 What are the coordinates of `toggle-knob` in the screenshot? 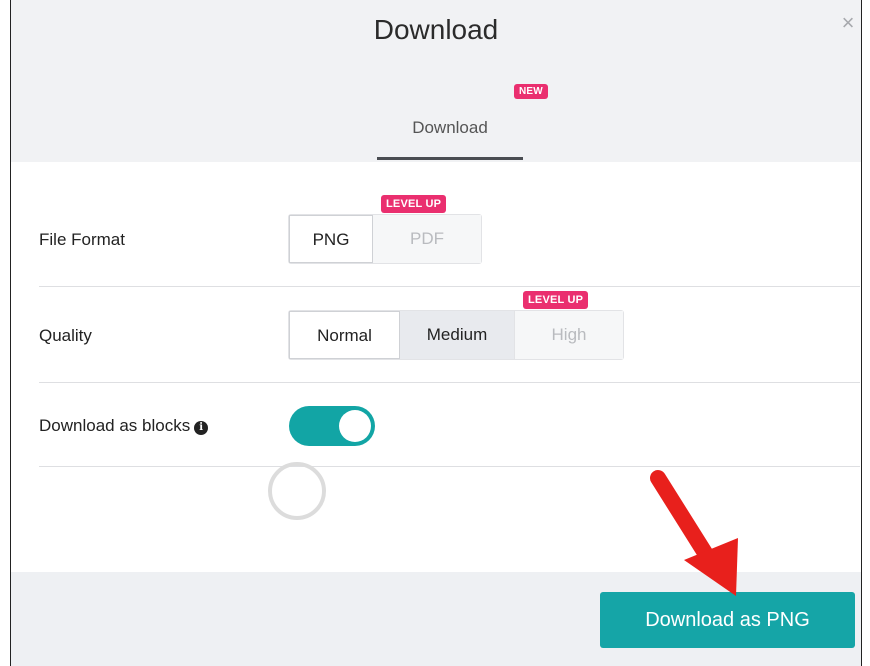 It's located at (355, 426).